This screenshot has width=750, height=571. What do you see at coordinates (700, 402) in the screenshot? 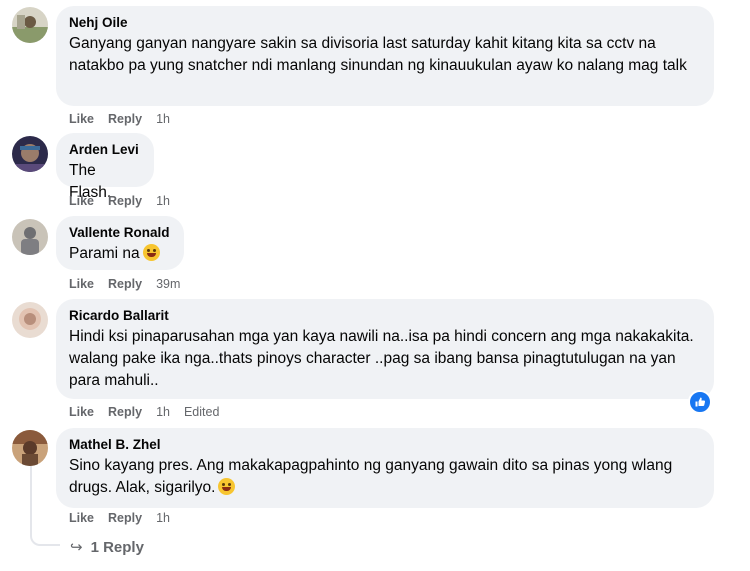
I see `like-reaction-icon` at bounding box center [700, 402].